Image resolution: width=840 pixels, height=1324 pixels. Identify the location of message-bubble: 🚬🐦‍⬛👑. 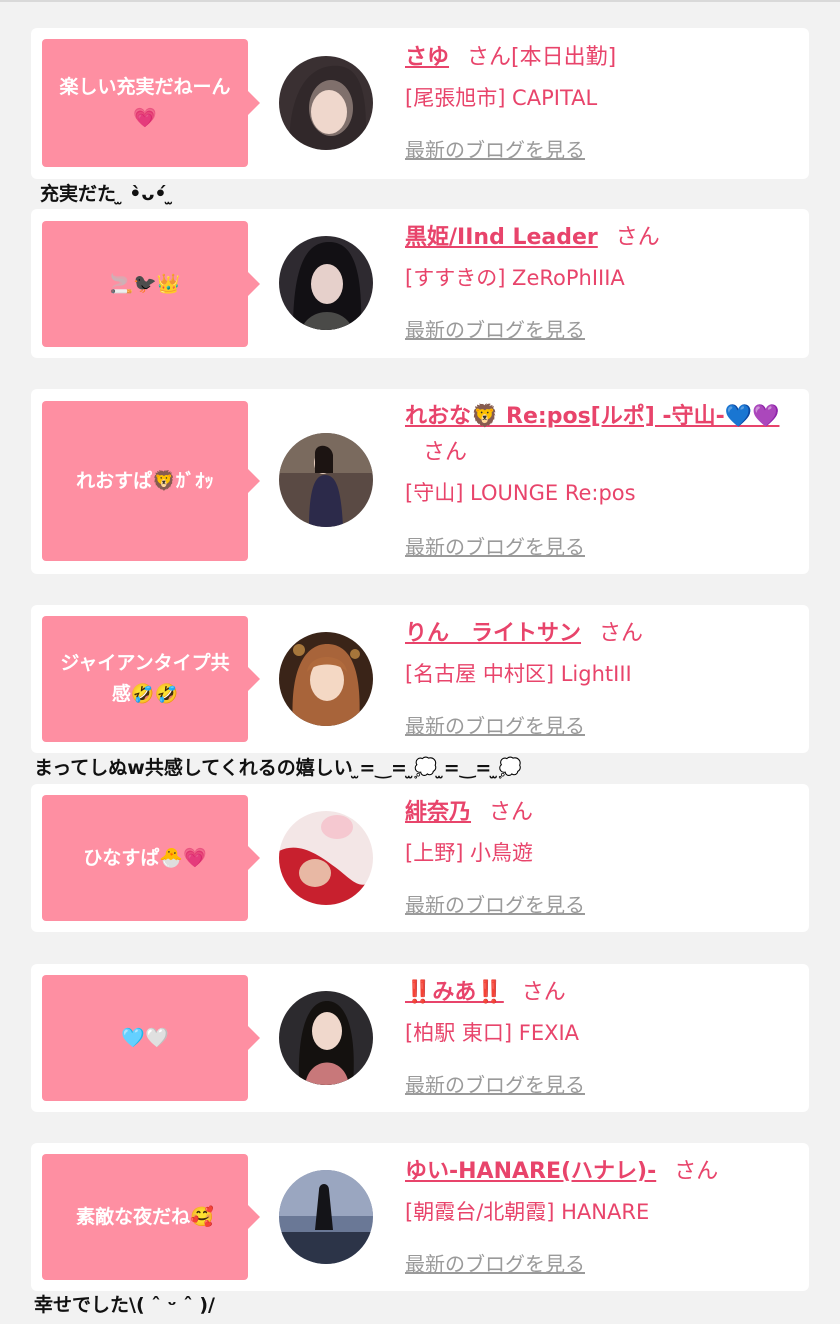
(151, 284).